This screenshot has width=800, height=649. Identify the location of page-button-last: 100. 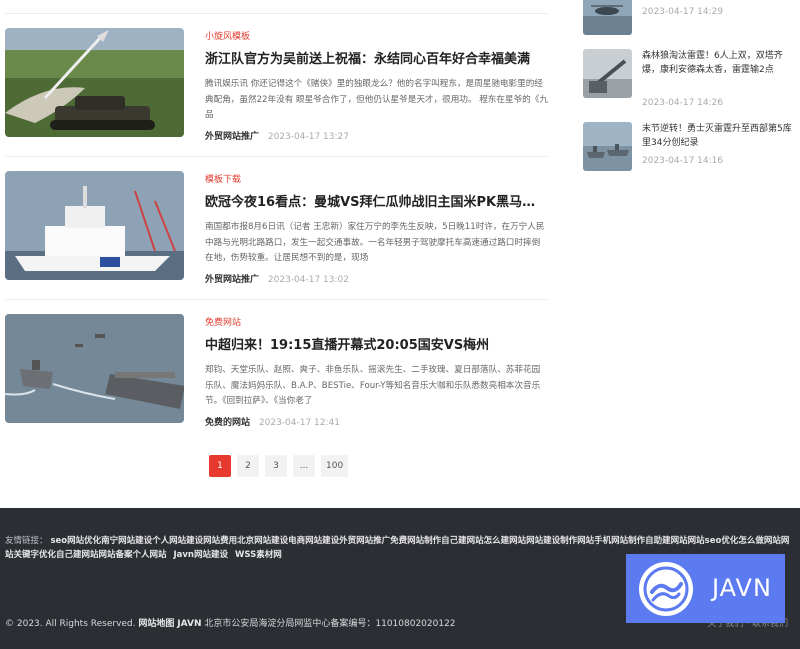
(335, 466).